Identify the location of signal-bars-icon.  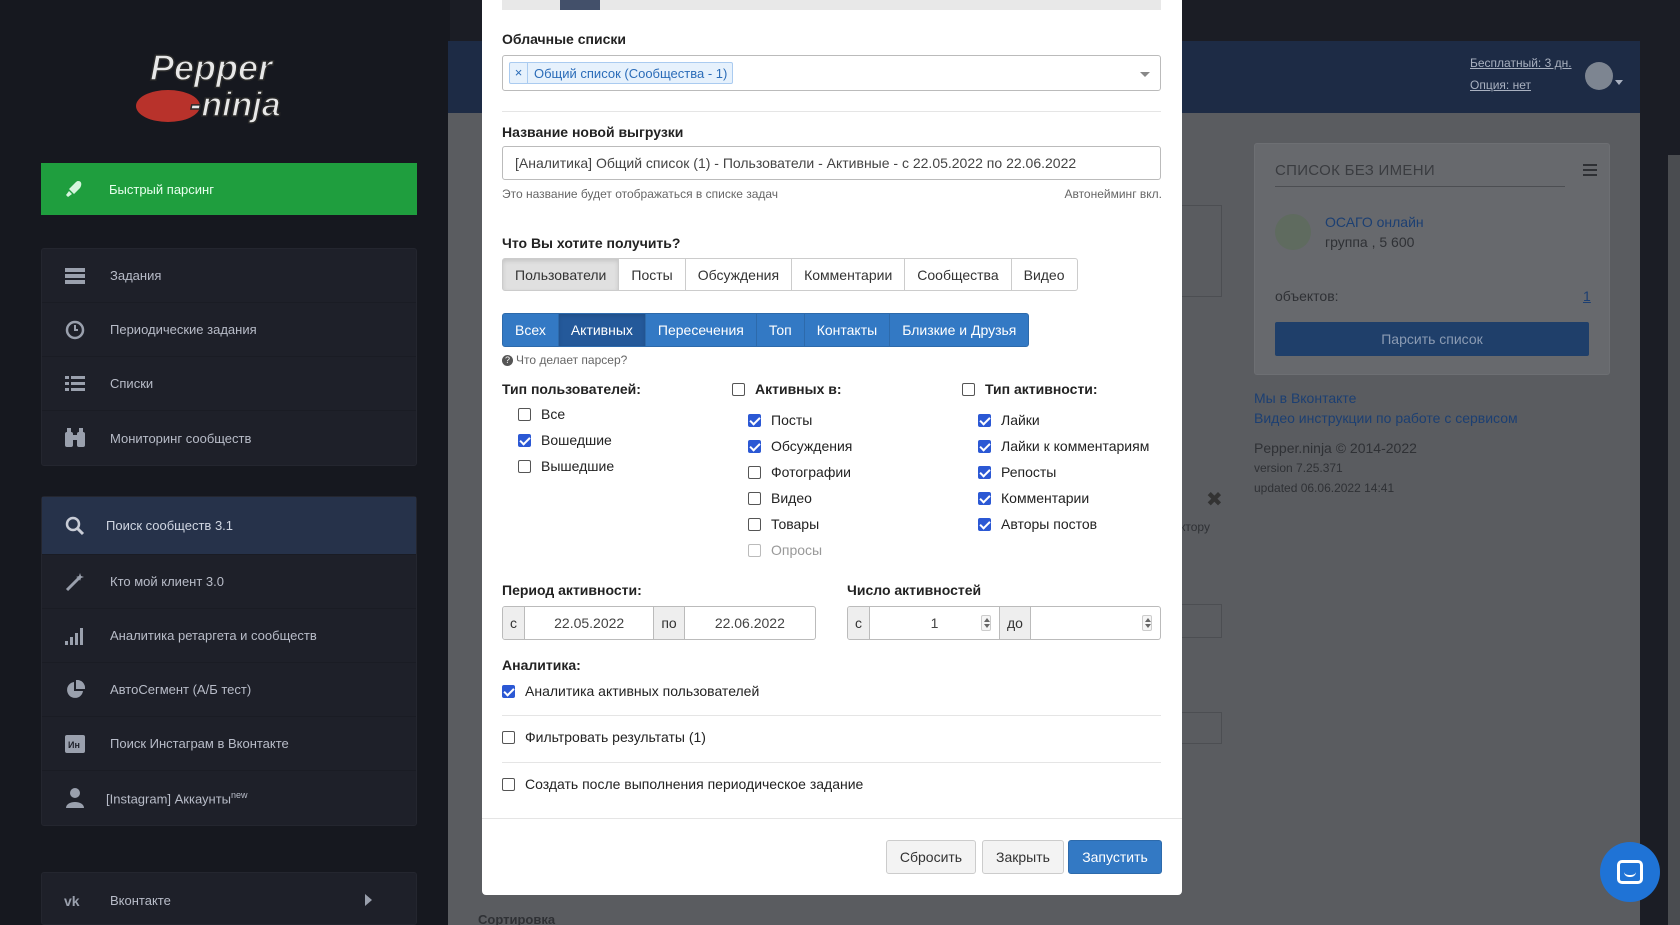
(75, 636).